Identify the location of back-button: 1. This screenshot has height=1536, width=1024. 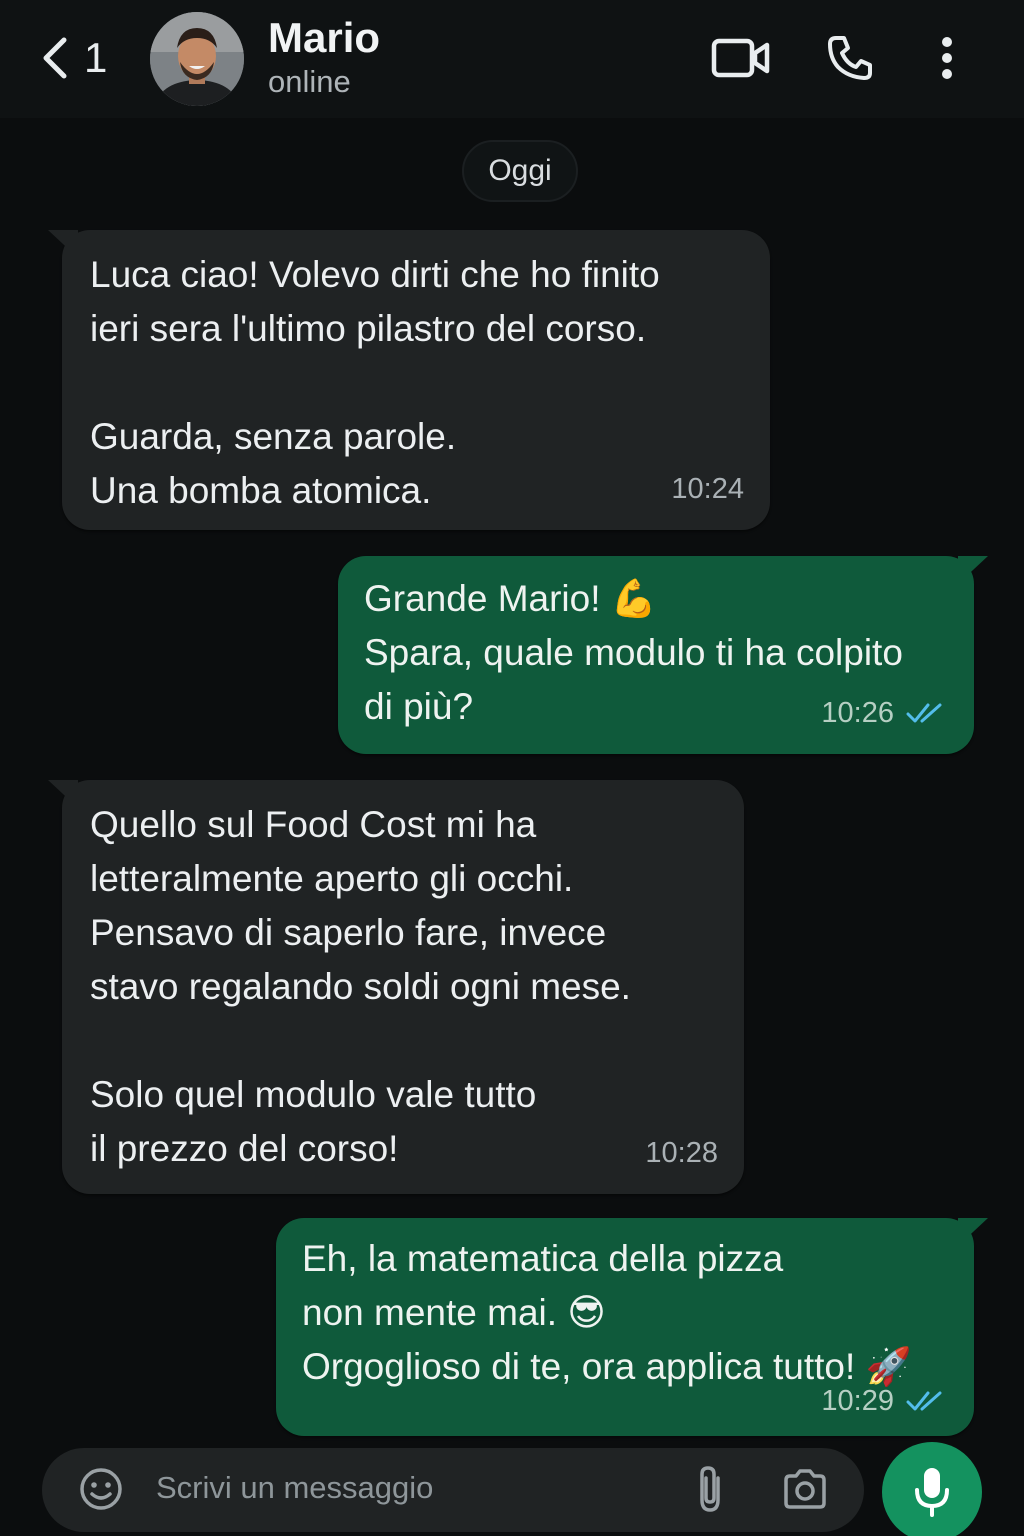
(85, 58).